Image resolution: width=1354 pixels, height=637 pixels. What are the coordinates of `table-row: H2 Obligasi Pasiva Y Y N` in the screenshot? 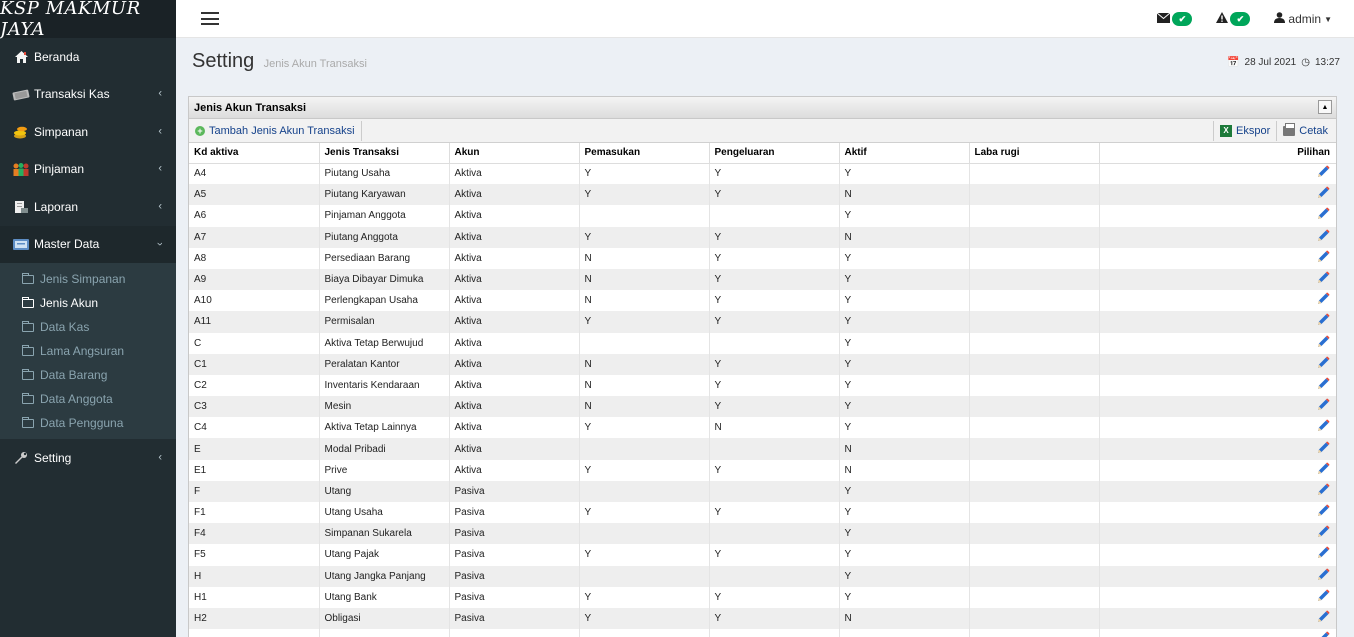 It's located at (762, 618).